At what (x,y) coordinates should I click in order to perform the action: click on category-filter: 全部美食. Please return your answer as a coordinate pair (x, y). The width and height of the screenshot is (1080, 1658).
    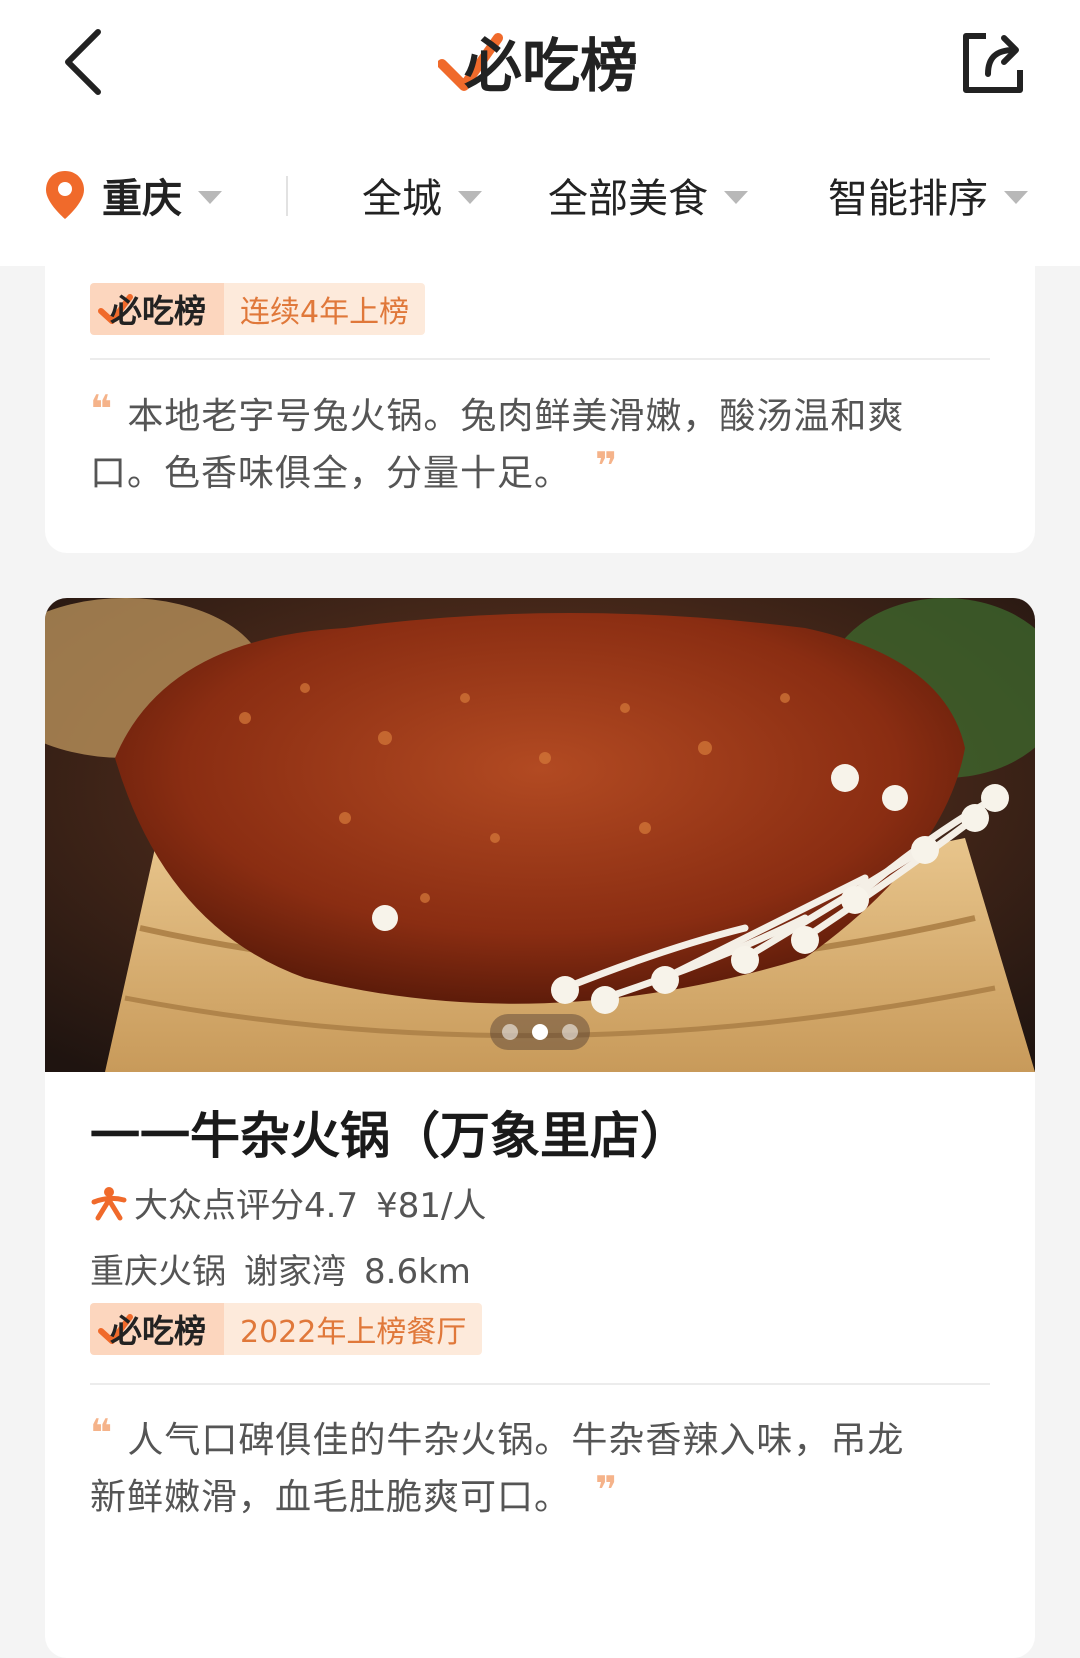
    Looking at the image, I should click on (648, 195).